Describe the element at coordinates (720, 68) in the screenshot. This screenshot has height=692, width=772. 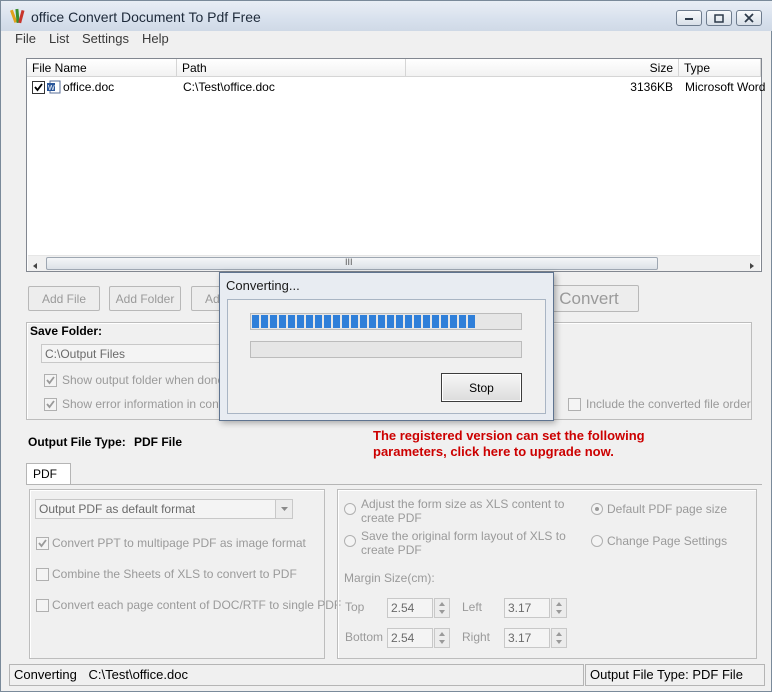
I see `column-header-type: Type` at that location.